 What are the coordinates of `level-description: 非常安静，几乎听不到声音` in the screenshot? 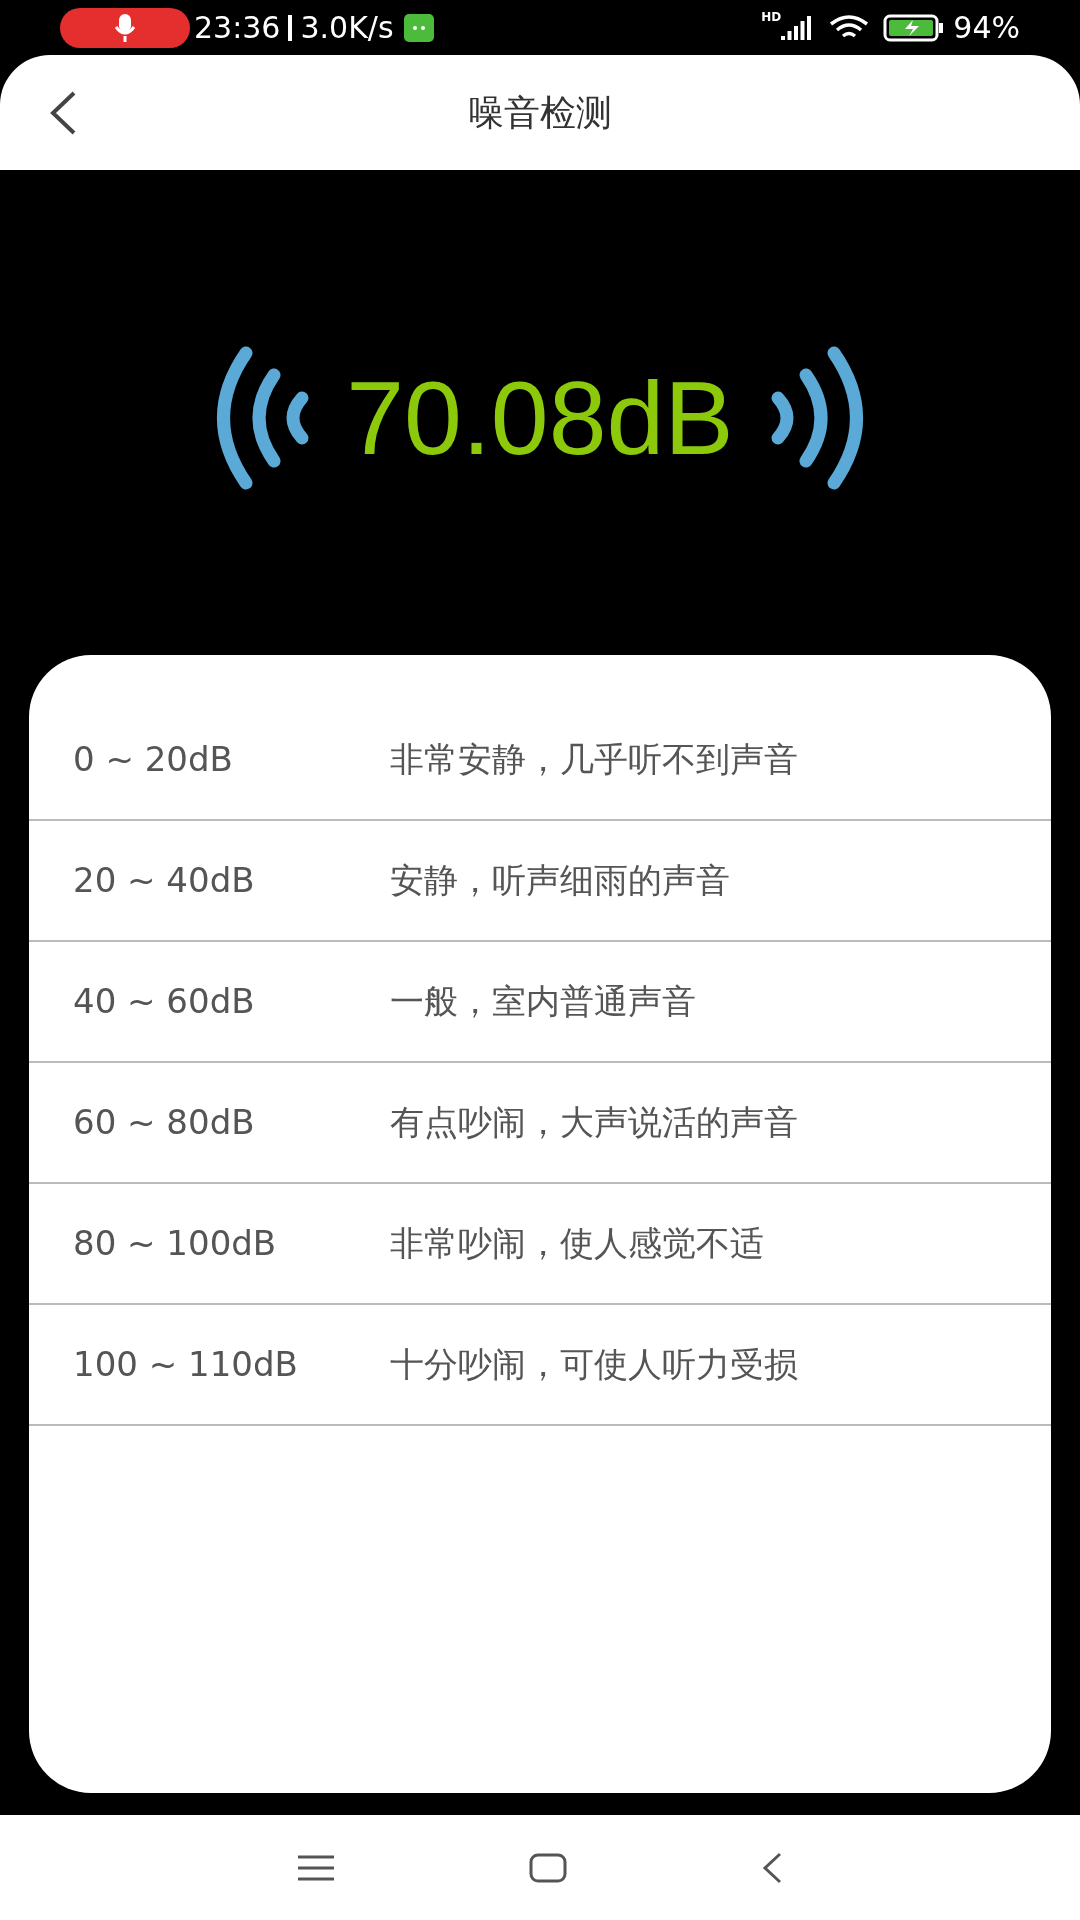 It's located at (594, 759).